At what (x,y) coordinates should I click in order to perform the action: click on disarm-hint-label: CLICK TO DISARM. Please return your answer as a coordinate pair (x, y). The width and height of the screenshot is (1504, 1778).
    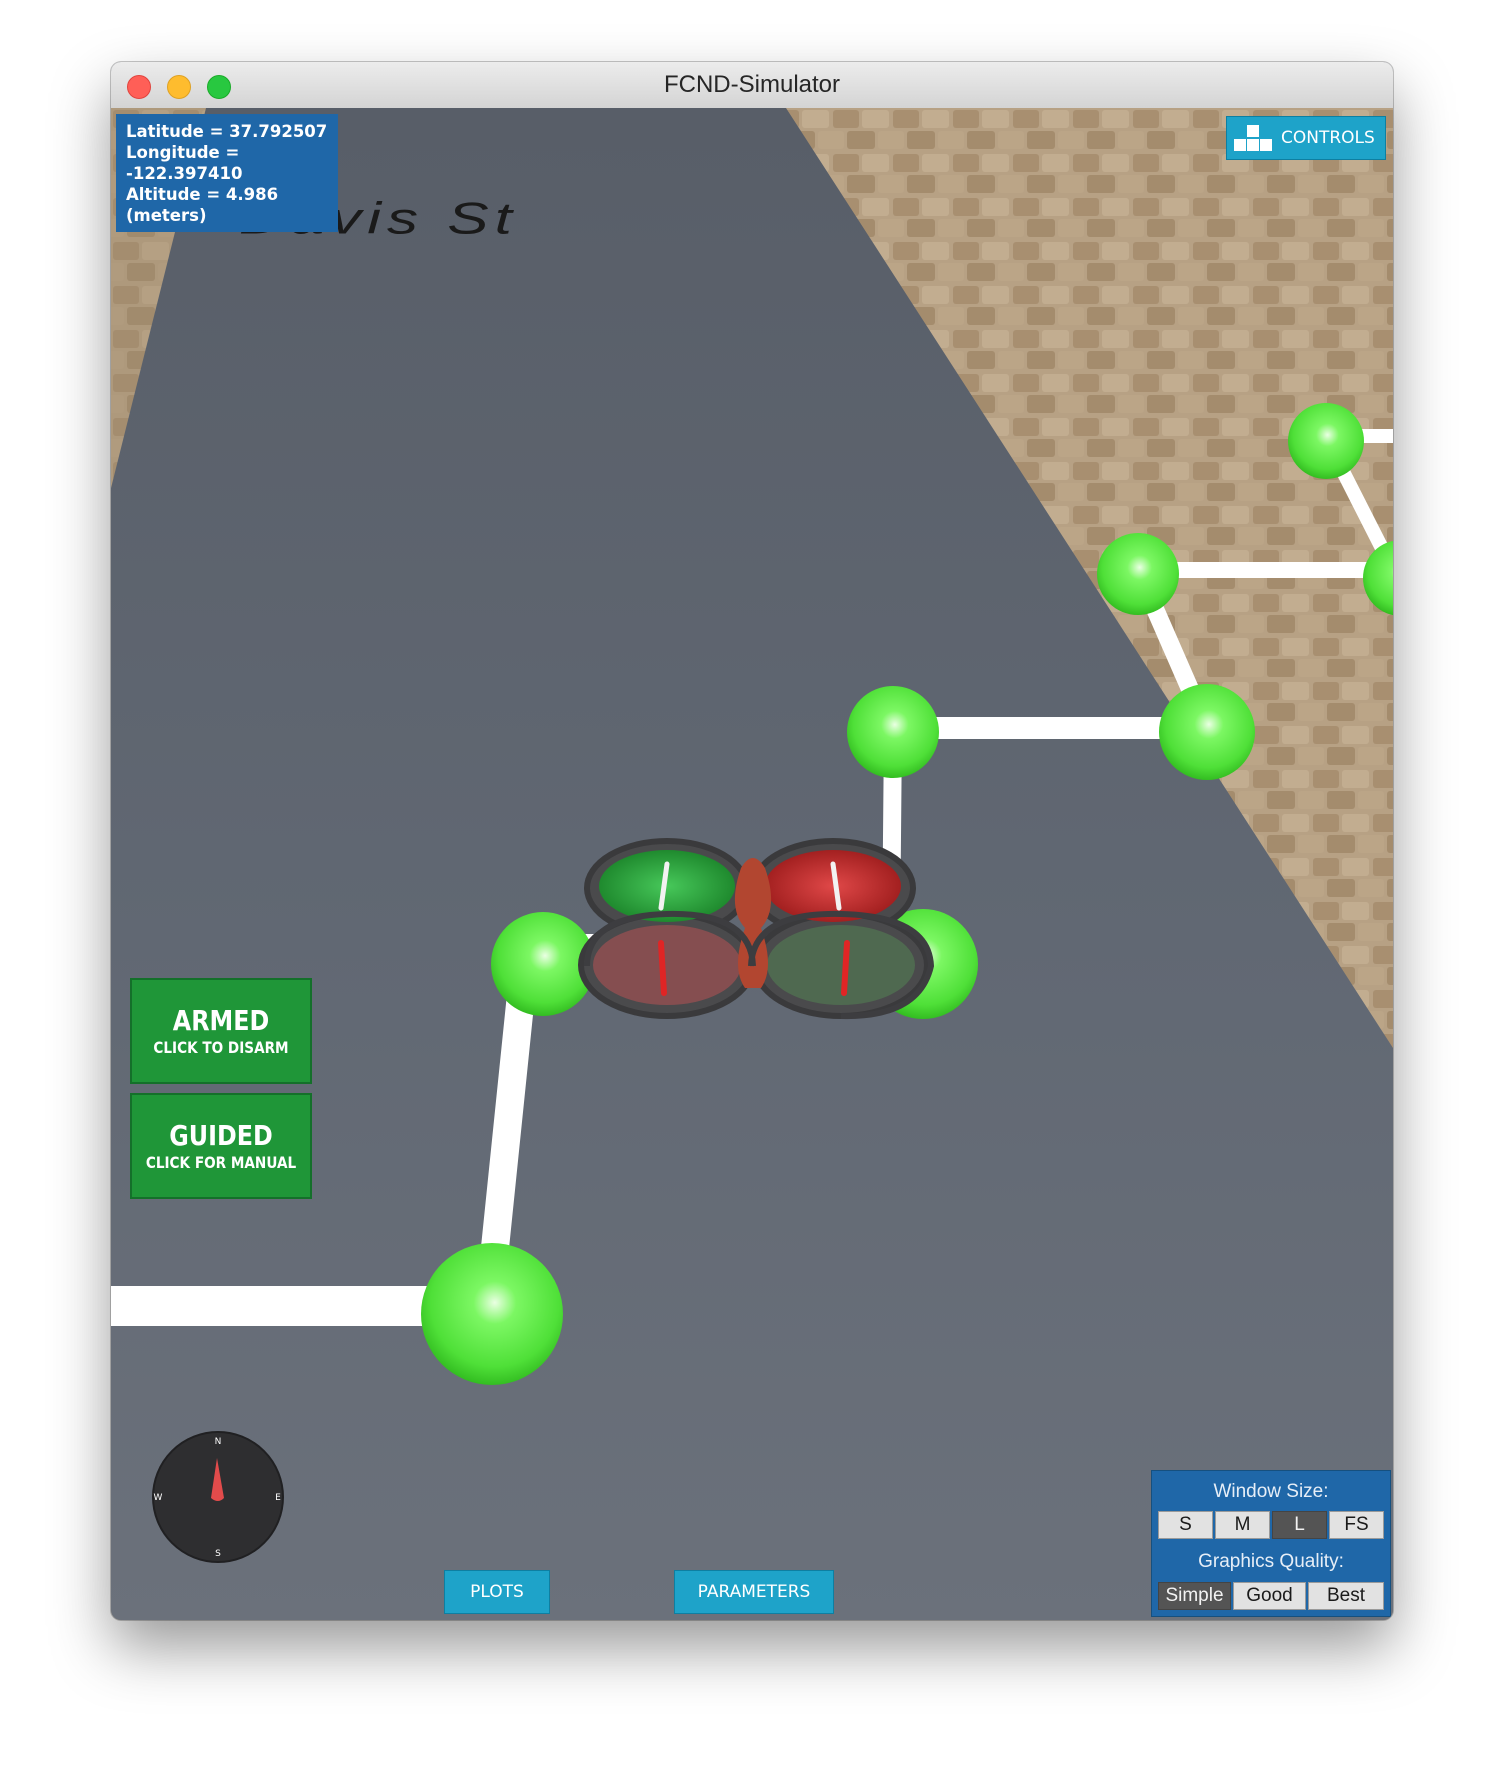
    Looking at the image, I should click on (221, 1047).